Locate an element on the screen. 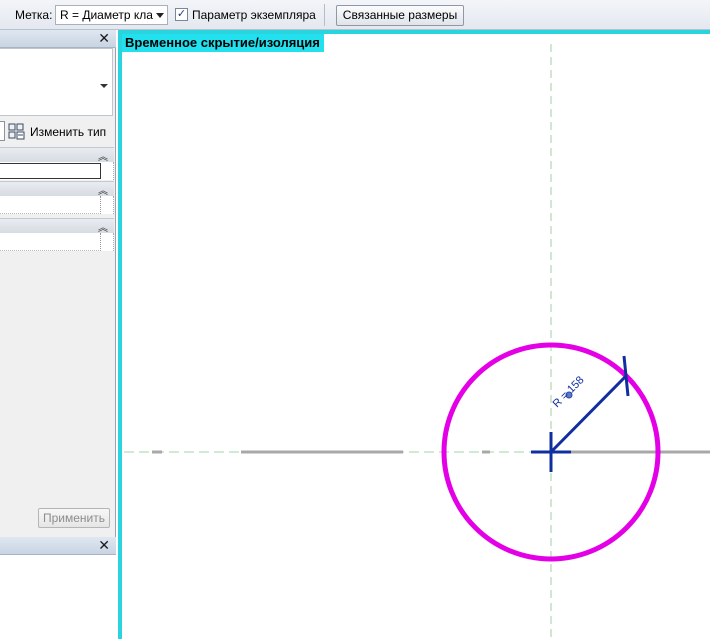 This screenshot has width=710, height=639. browser-title-bar: ✕ is located at coordinates (58, 546).